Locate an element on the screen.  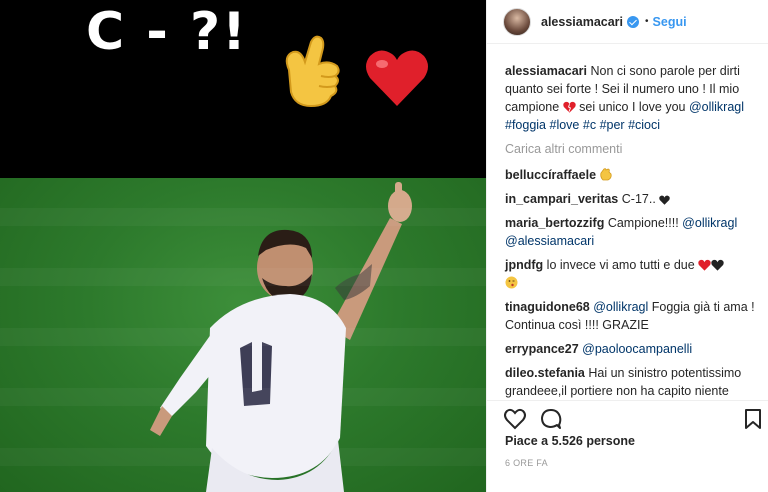
load-more-comments: Carica altri commenti is located at coordinates (630, 149).